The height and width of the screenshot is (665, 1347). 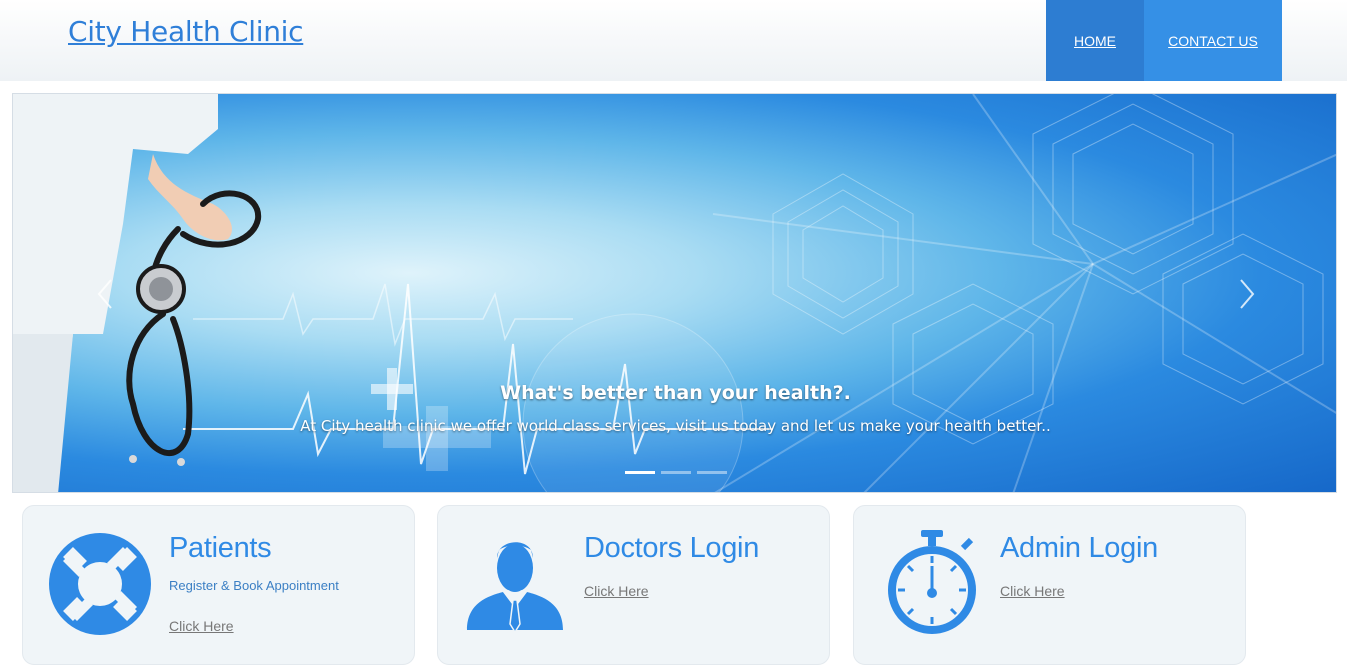 I want to click on lifebuoy-icon, so click(x=100, y=584).